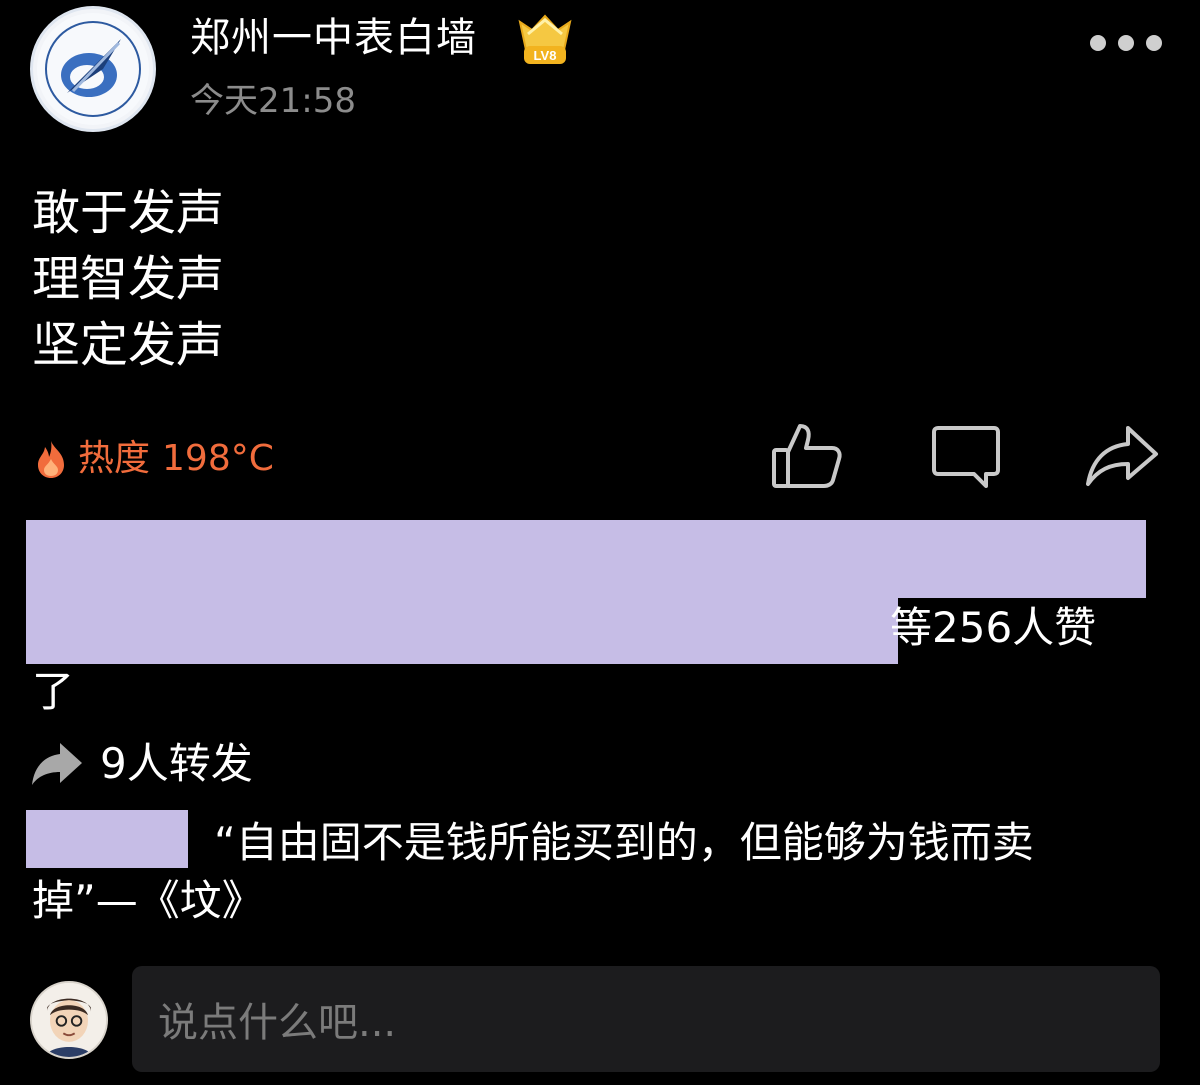  I want to click on post-line: 坚定发声, so click(128, 345).